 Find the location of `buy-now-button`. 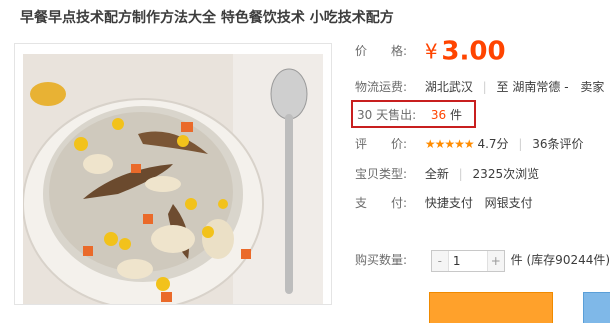

buy-now-button is located at coordinates (491, 307).